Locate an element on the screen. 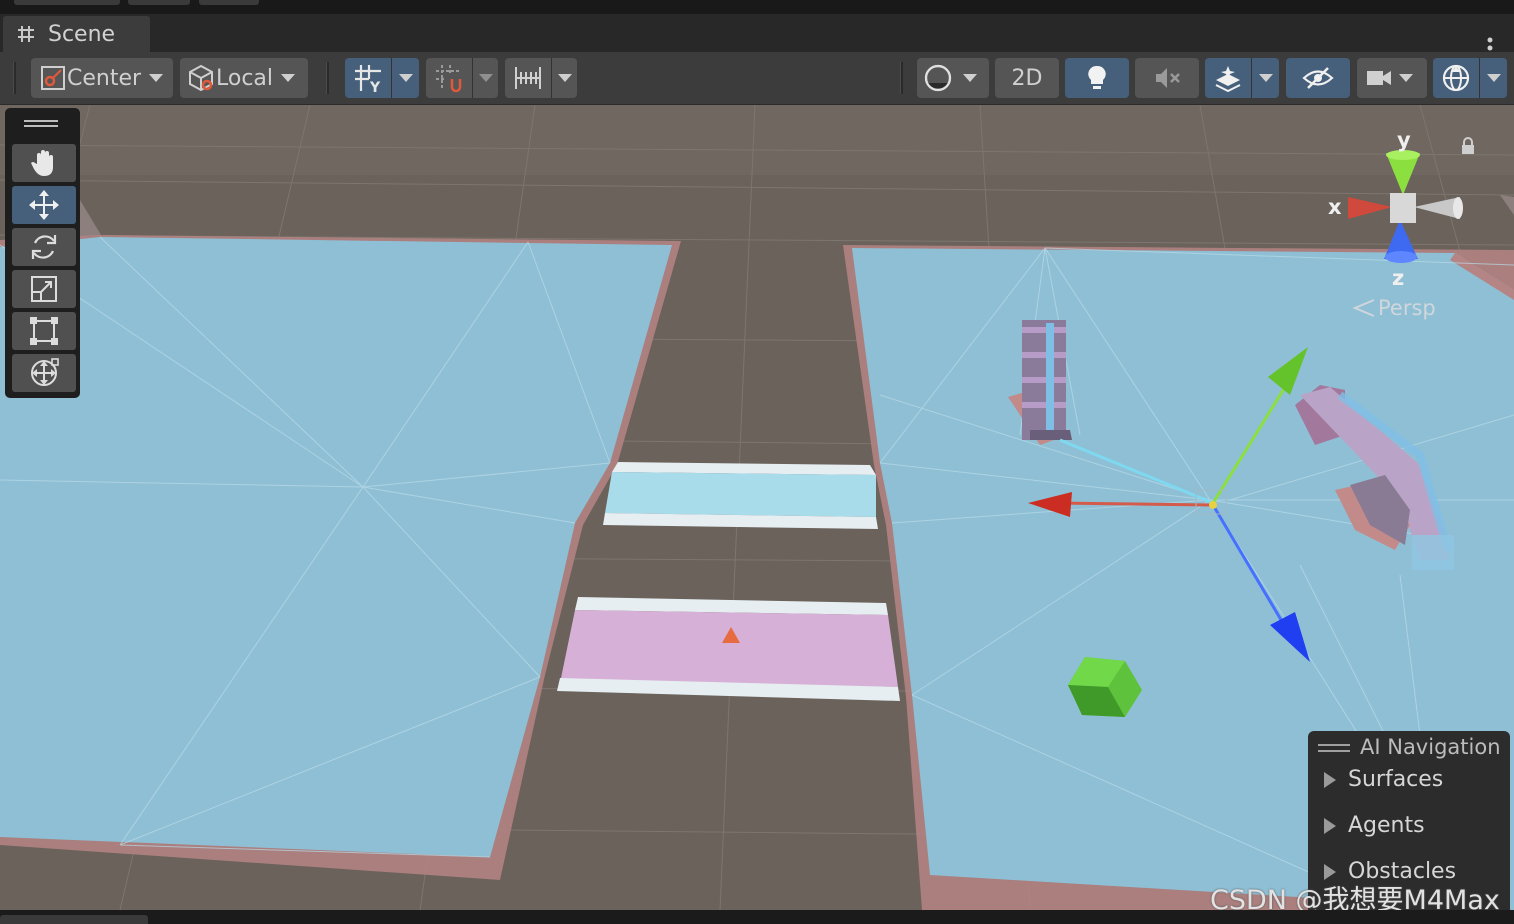 This screenshot has height=924, width=1514. increment-snap-button is located at coordinates (528, 78).